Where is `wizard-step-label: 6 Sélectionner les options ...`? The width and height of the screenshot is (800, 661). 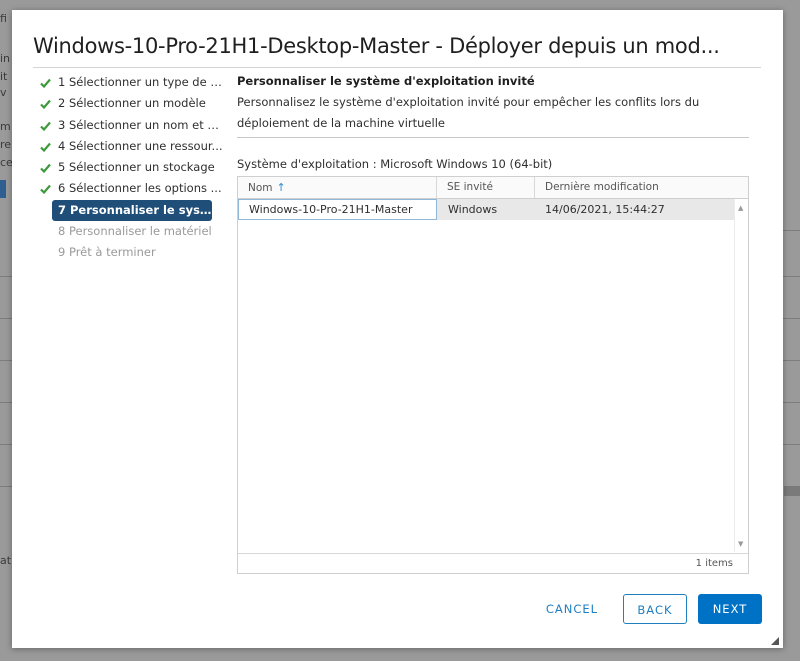 wizard-step-label: 6 Sélectionner les options ... is located at coordinates (140, 188).